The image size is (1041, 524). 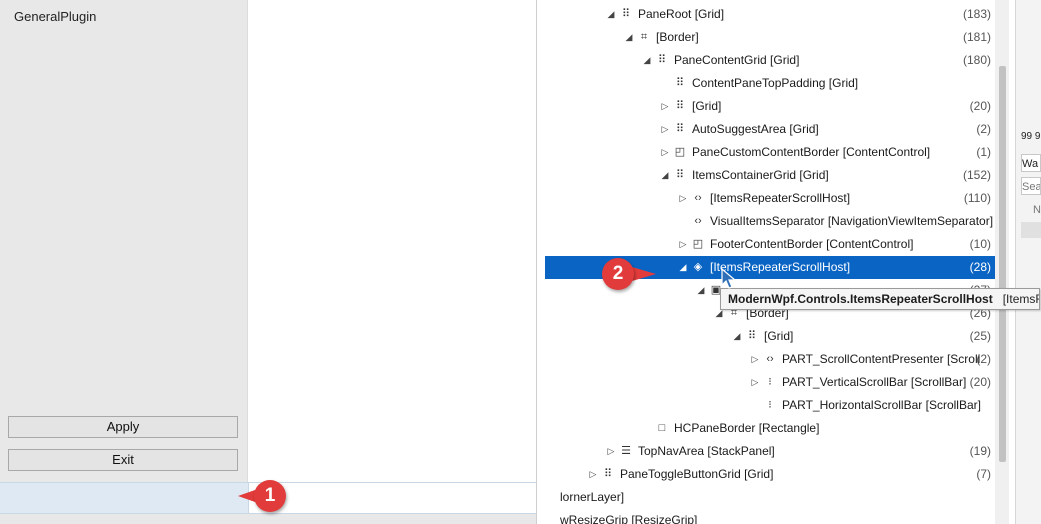 I want to click on tree-scroll-thumb, so click(x=1002, y=264).